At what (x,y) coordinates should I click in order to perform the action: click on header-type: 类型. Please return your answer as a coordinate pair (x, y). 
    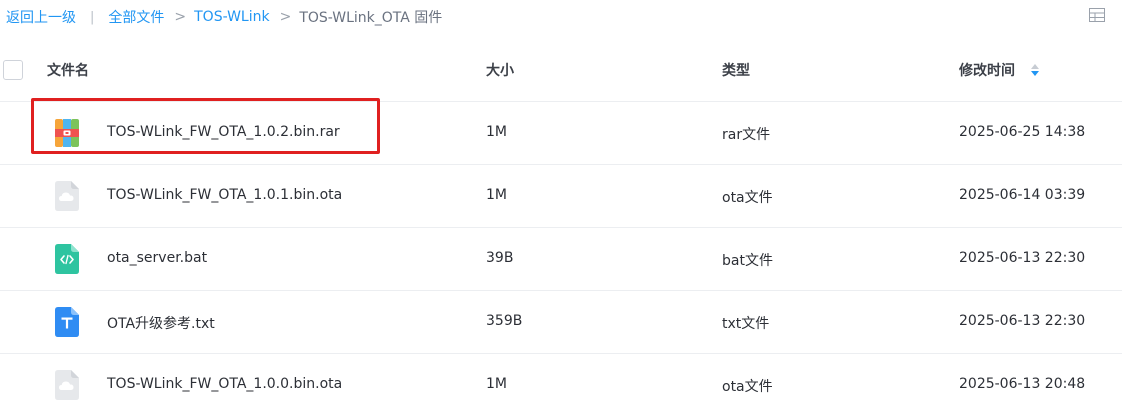
    Looking at the image, I should click on (736, 70).